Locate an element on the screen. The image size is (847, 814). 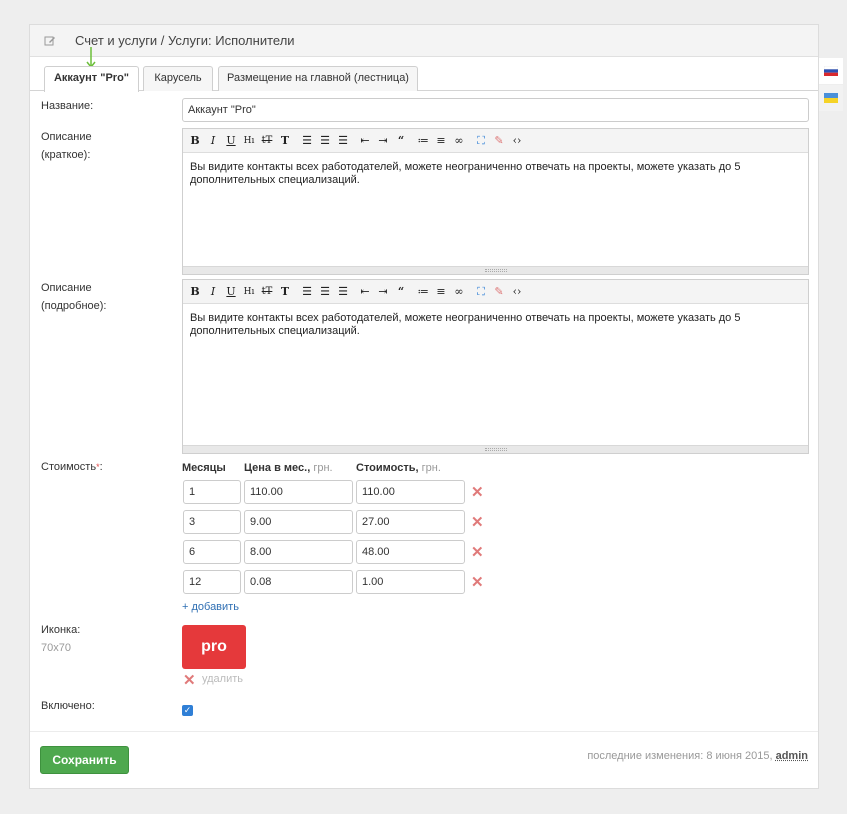
full-desc-label-line1: Описание is located at coordinates (66, 288).